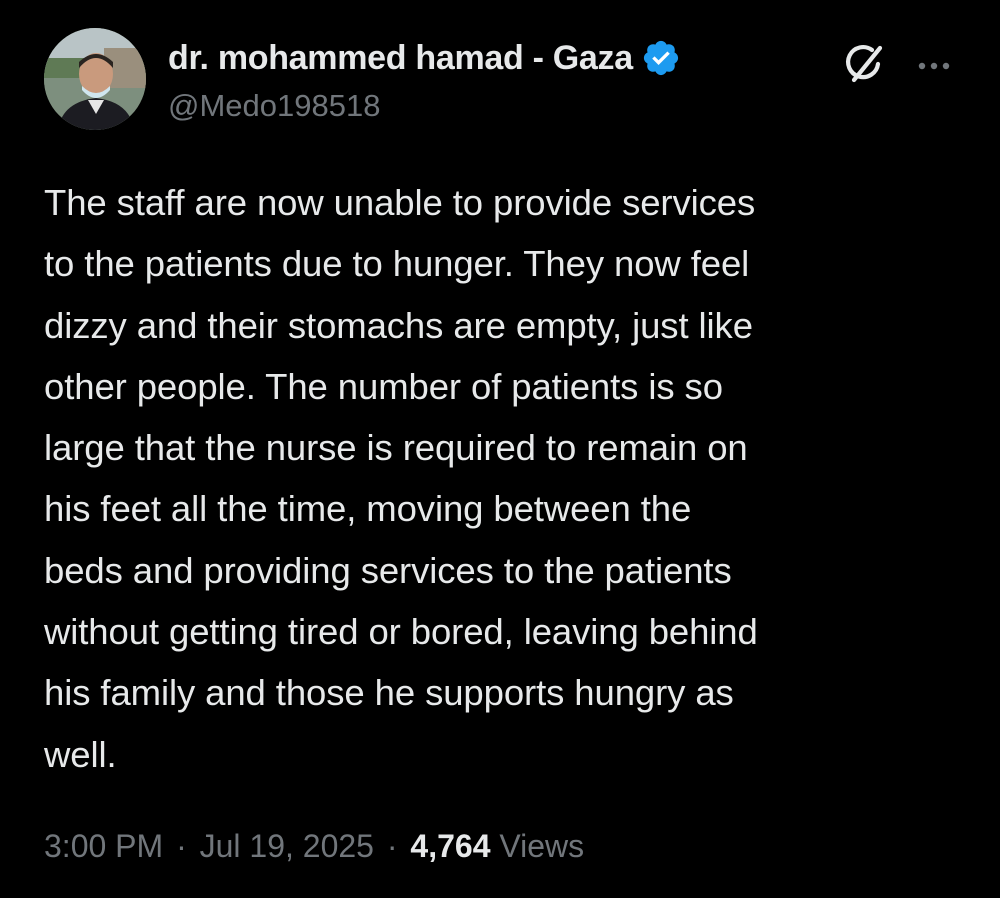 This screenshot has height=898, width=1000. Describe the element at coordinates (424, 106) in the screenshot. I see `author-handle: @Medo198518` at that location.